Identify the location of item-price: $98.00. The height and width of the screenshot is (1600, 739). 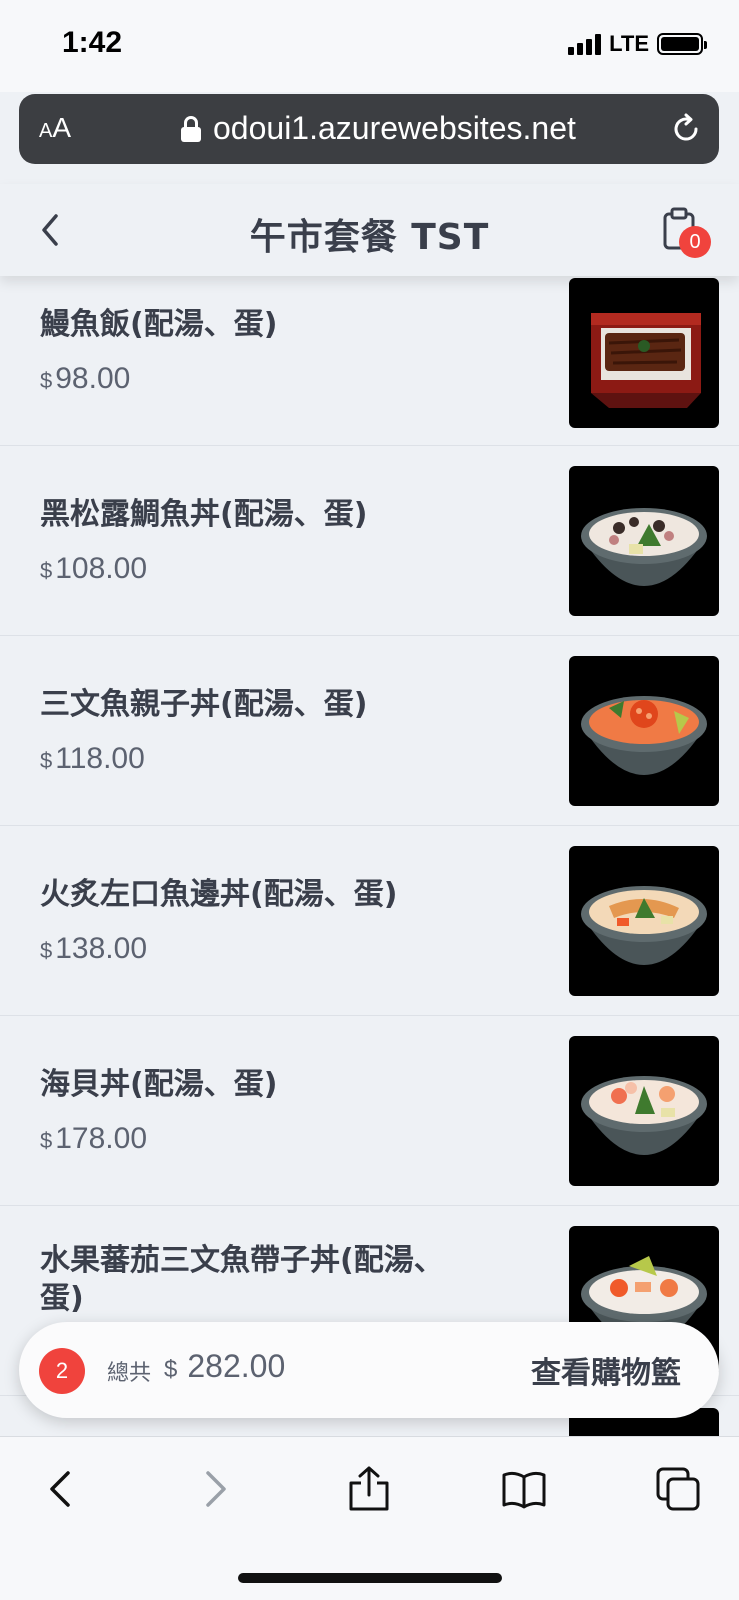
(85, 378).